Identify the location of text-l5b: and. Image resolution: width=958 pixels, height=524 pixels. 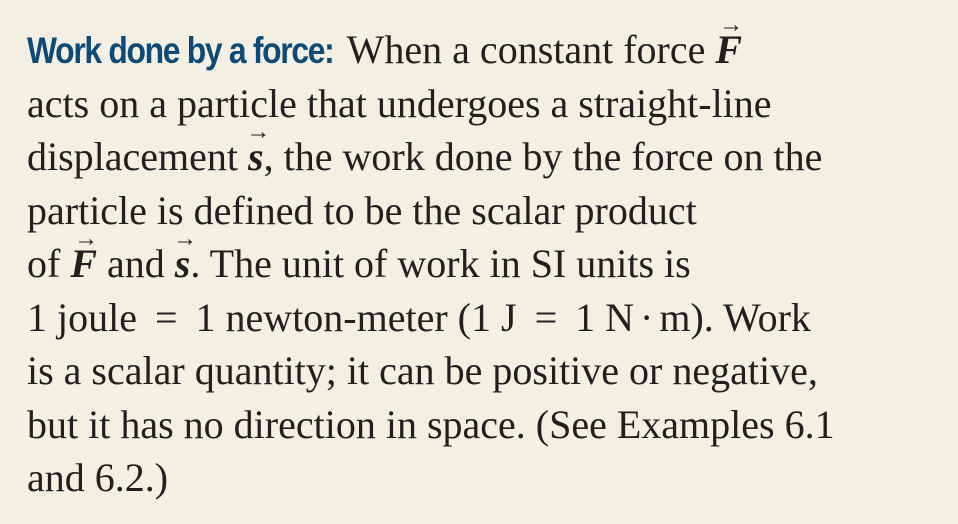
(136, 263).